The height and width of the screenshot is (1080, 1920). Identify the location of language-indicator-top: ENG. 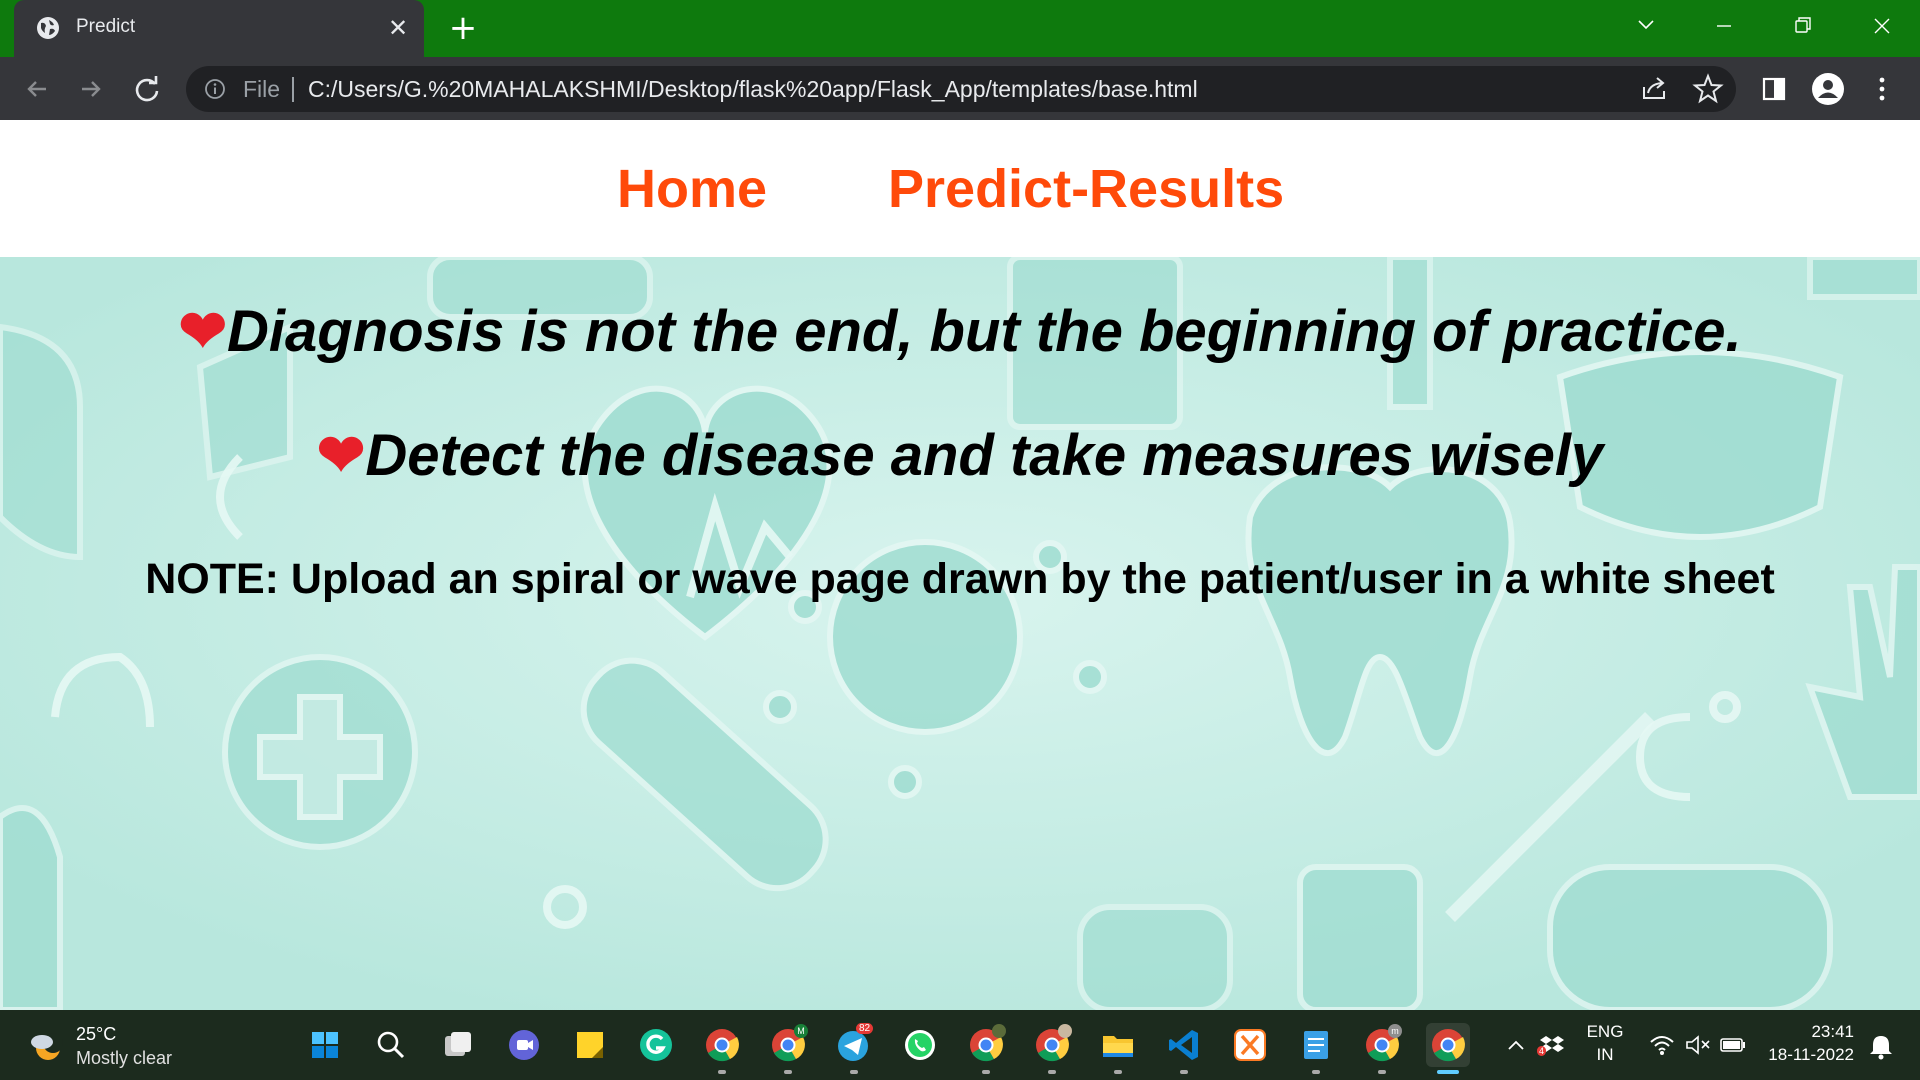
(1605, 1032).